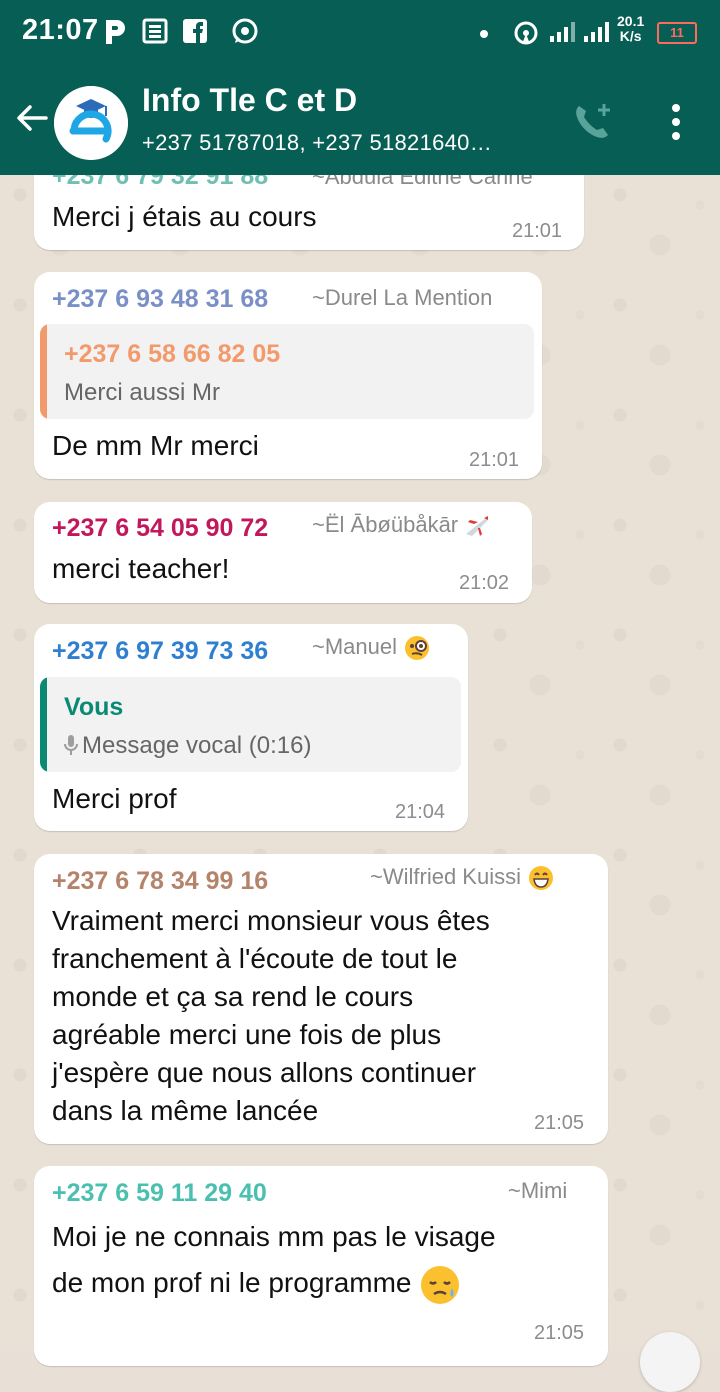 The height and width of the screenshot is (1392, 720). I want to click on sender-number: +237 6 54 05 90 72, so click(160, 528).